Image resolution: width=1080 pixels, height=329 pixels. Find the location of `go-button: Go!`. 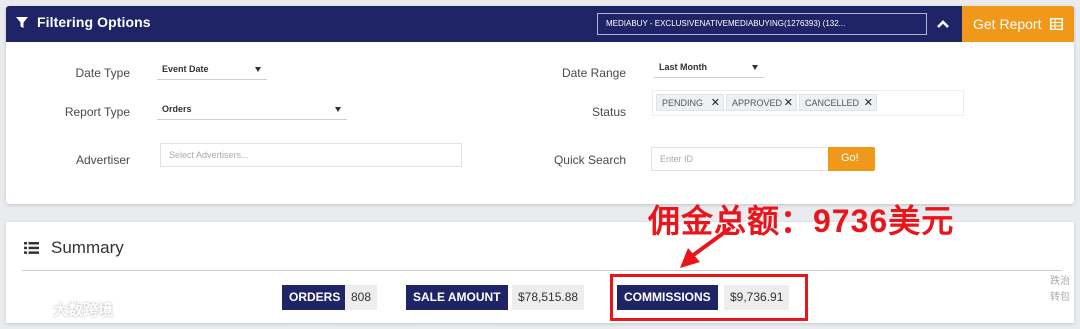

go-button: Go! is located at coordinates (851, 159).